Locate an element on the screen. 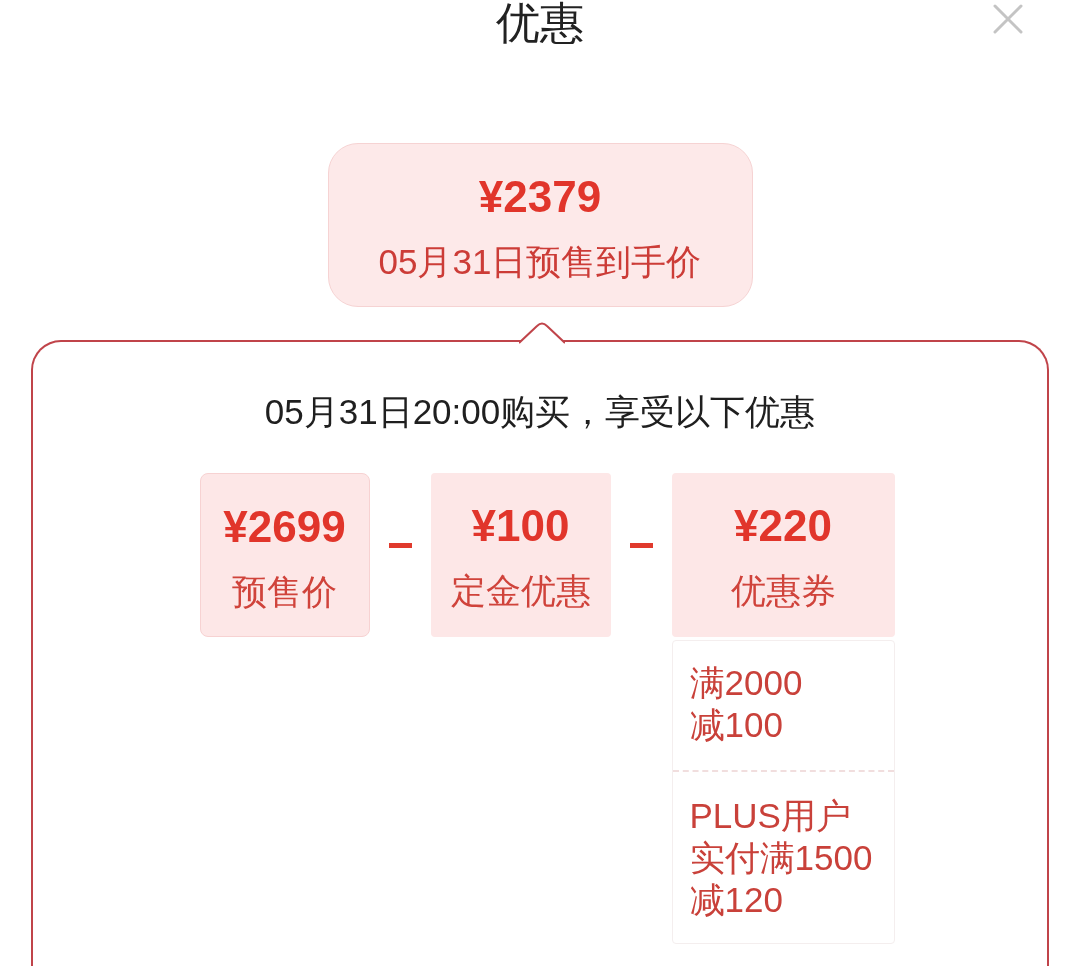 The height and width of the screenshot is (966, 1080). card-label: 预售价 is located at coordinates (284, 592).